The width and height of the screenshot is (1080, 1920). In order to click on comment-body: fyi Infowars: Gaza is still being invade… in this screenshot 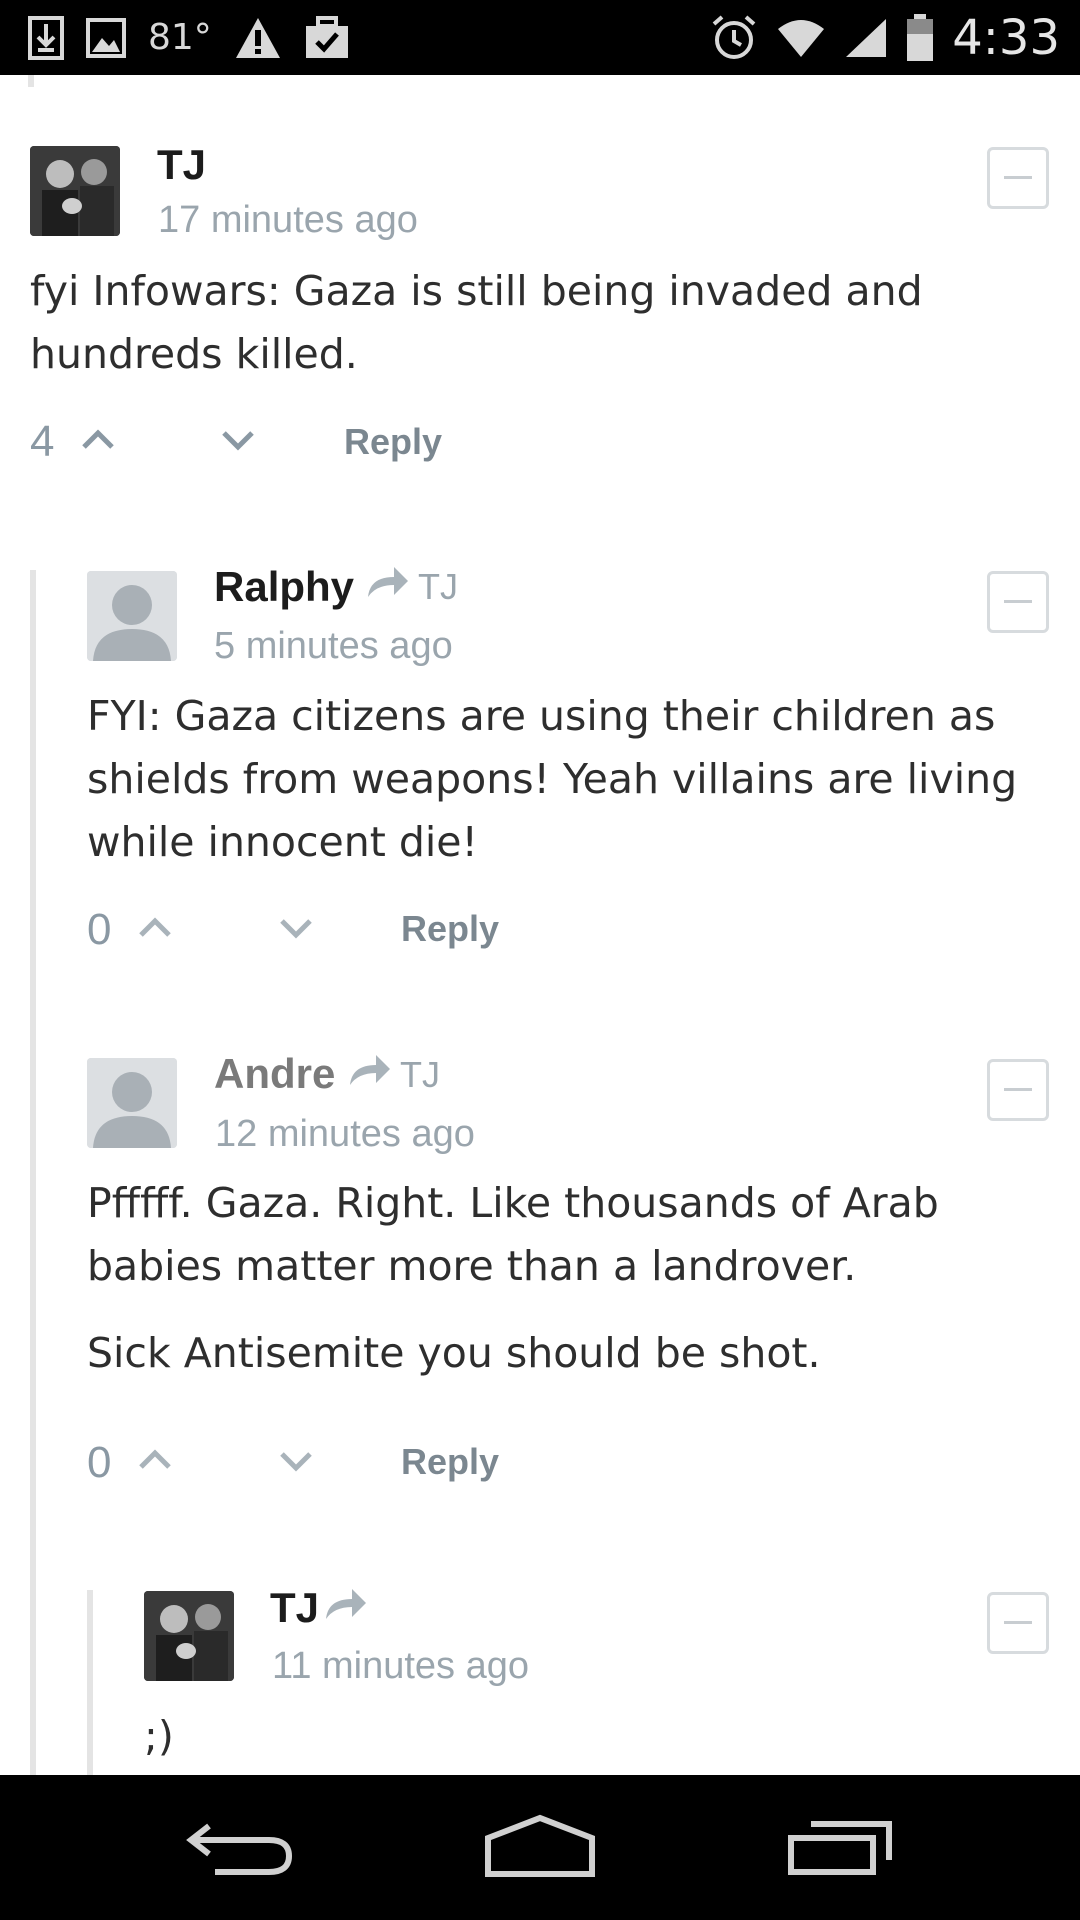, I will do `click(476, 322)`.